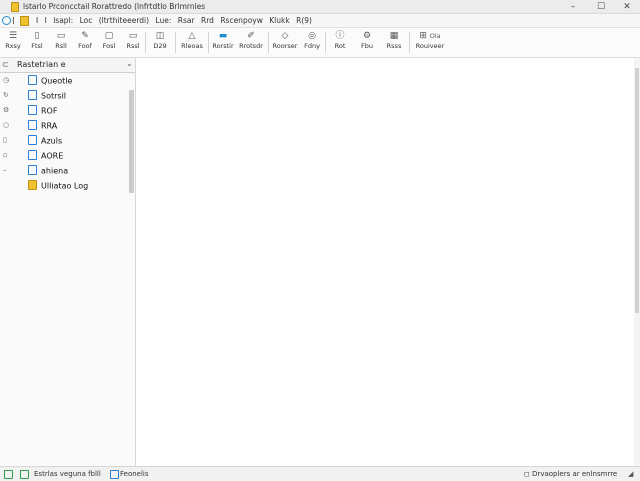  What do you see at coordinates (13, 42) in the screenshot?
I see `toolbar-button-1: ☰ Rxsy` at bounding box center [13, 42].